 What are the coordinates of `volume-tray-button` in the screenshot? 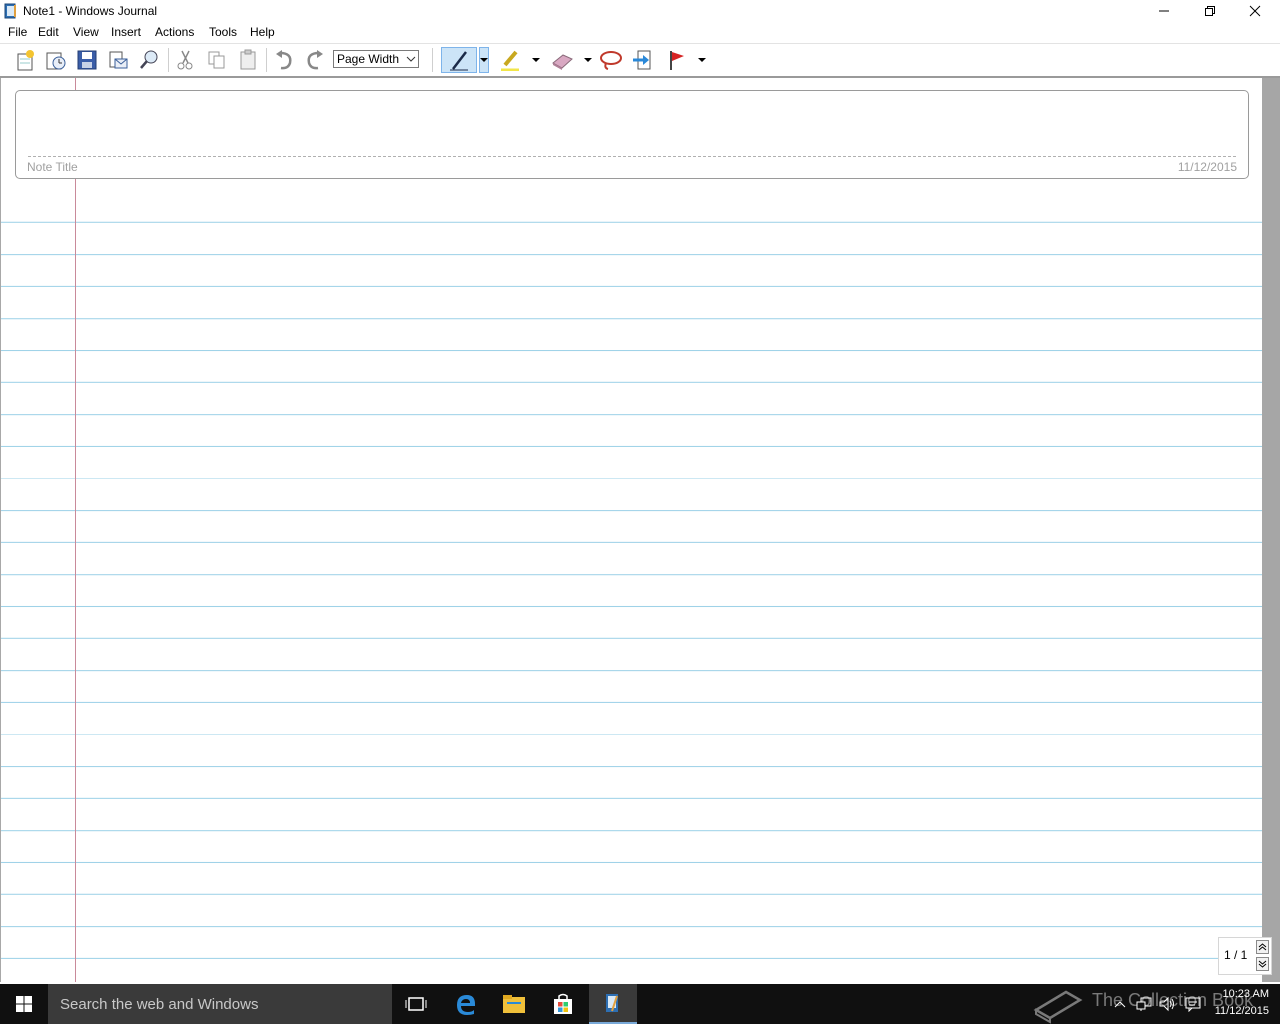 It's located at (1168, 1004).